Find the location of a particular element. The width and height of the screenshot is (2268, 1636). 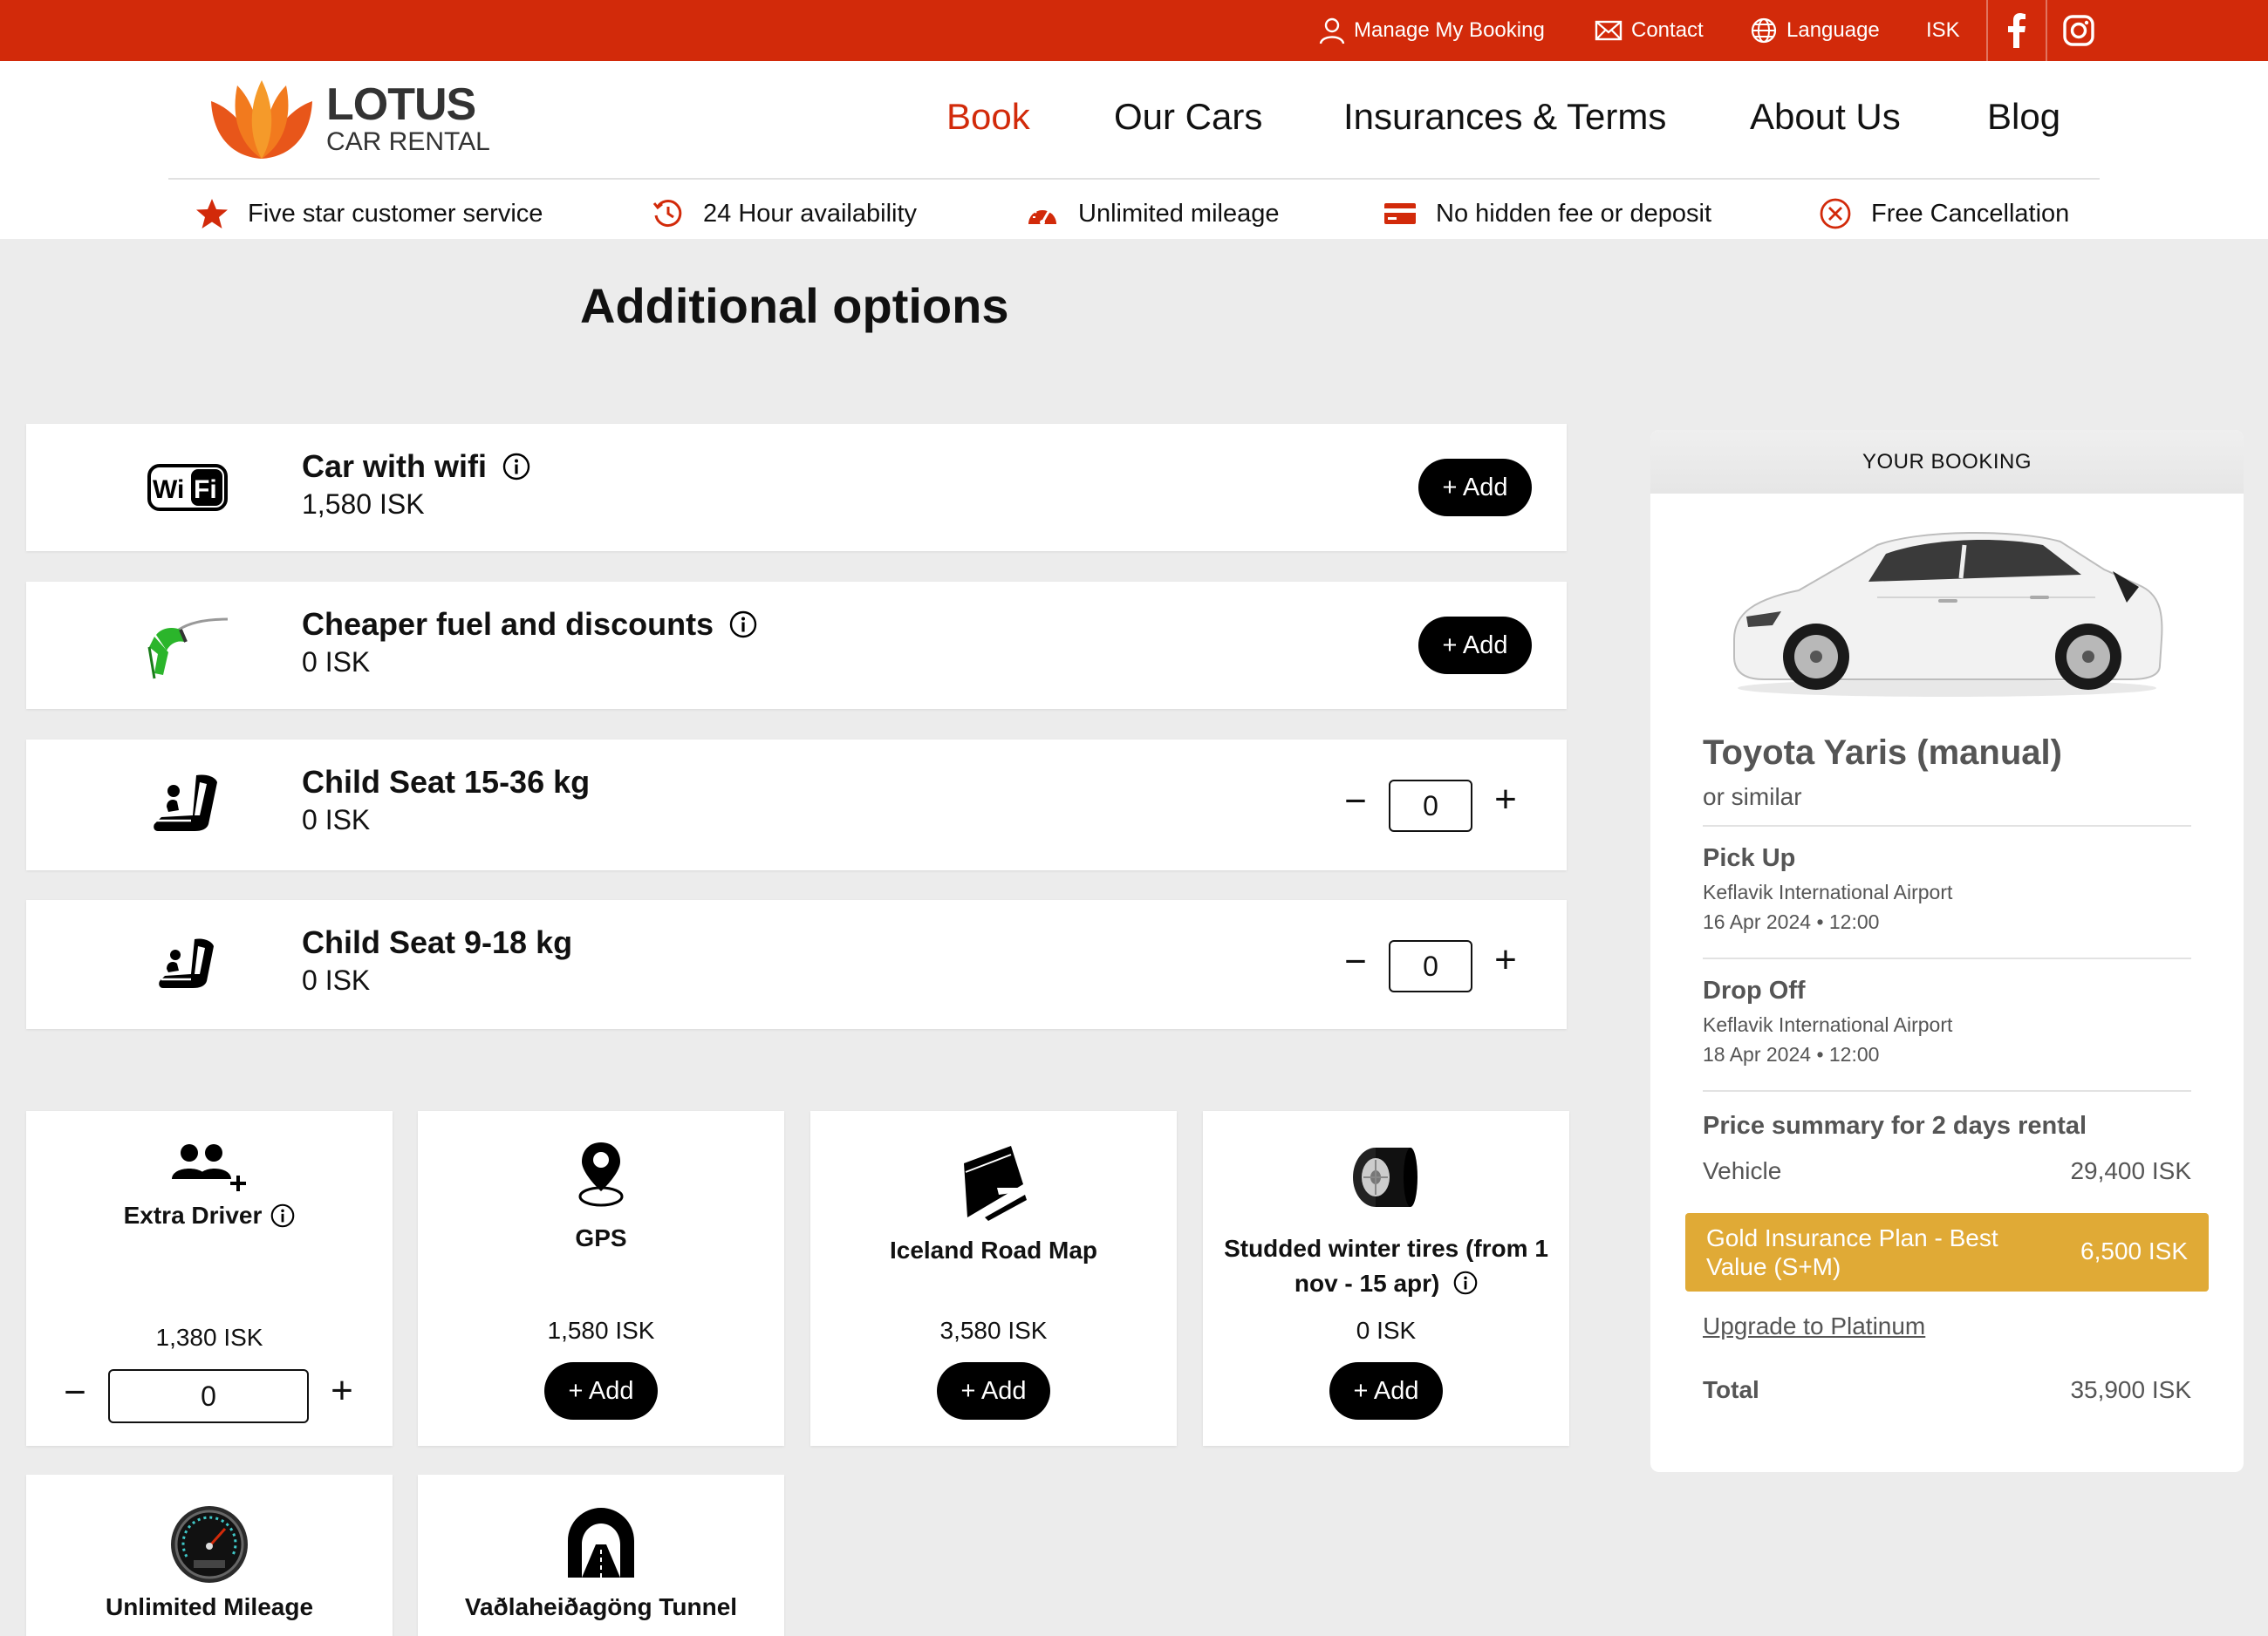

wifi-icon: Wi Fi is located at coordinates (187, 487).